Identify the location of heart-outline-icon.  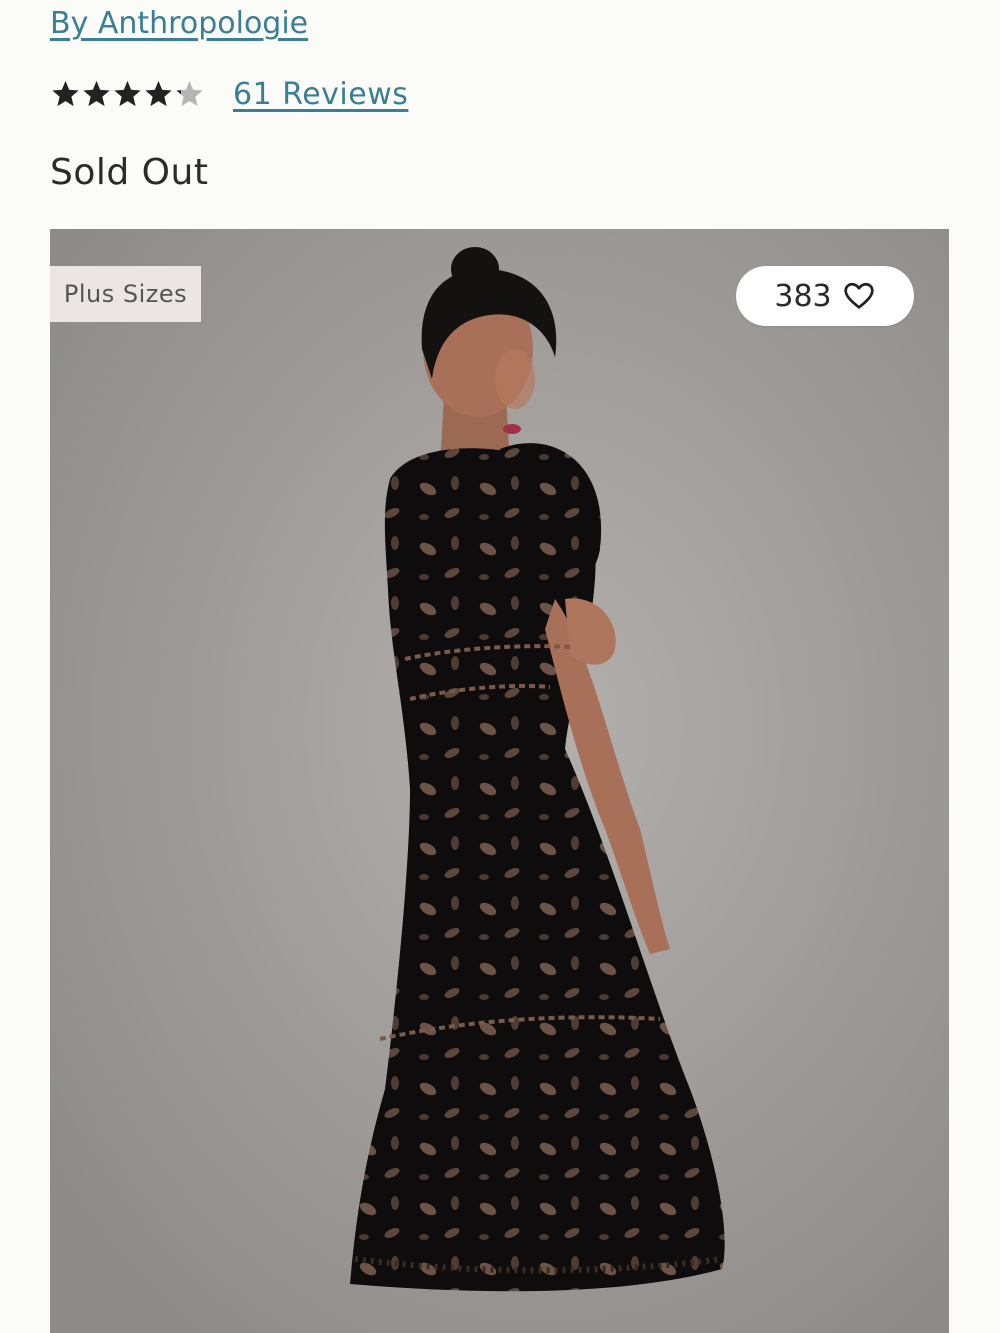
(858, 295).